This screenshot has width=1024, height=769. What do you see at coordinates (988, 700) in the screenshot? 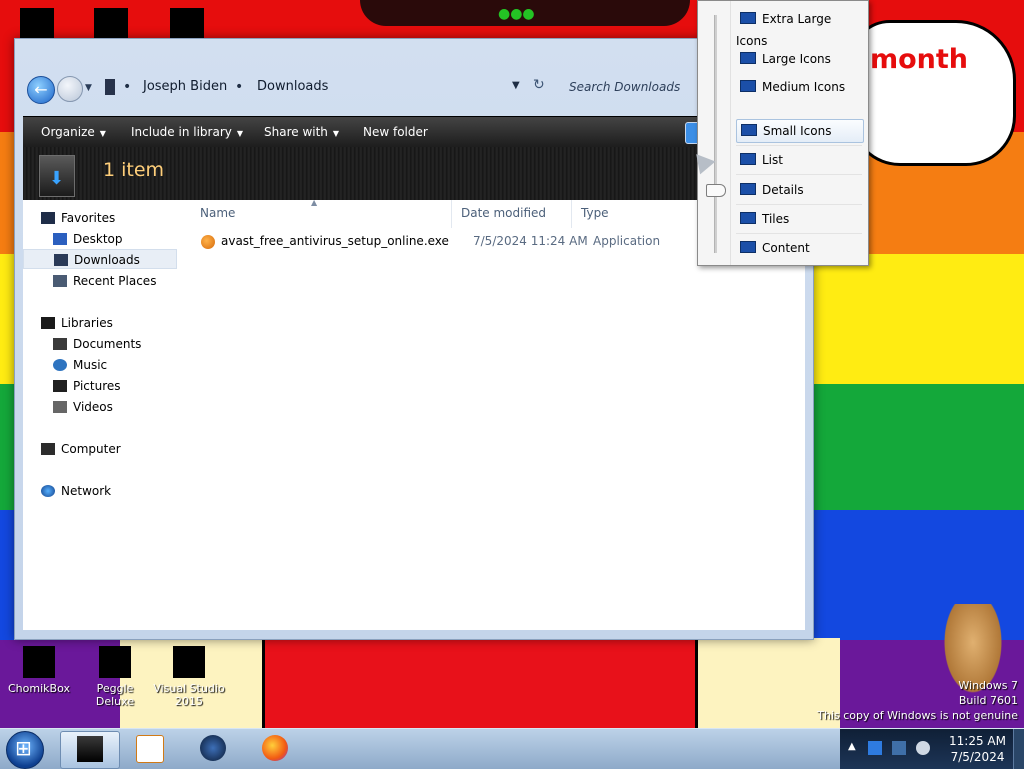
I see `watermark-build: Build 7601` at bounding box center [988, 700].